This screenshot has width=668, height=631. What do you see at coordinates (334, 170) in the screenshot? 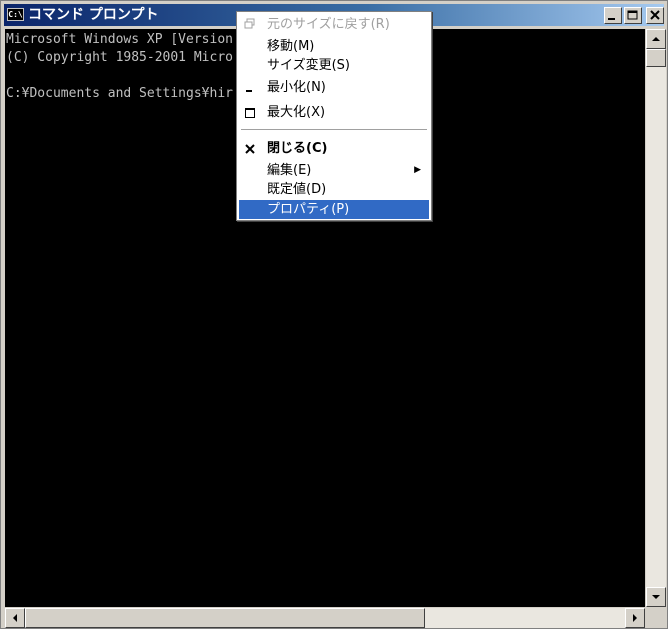
I see `menu-item-edit: 編集(E) ▶` at bounding box center [334, 170].